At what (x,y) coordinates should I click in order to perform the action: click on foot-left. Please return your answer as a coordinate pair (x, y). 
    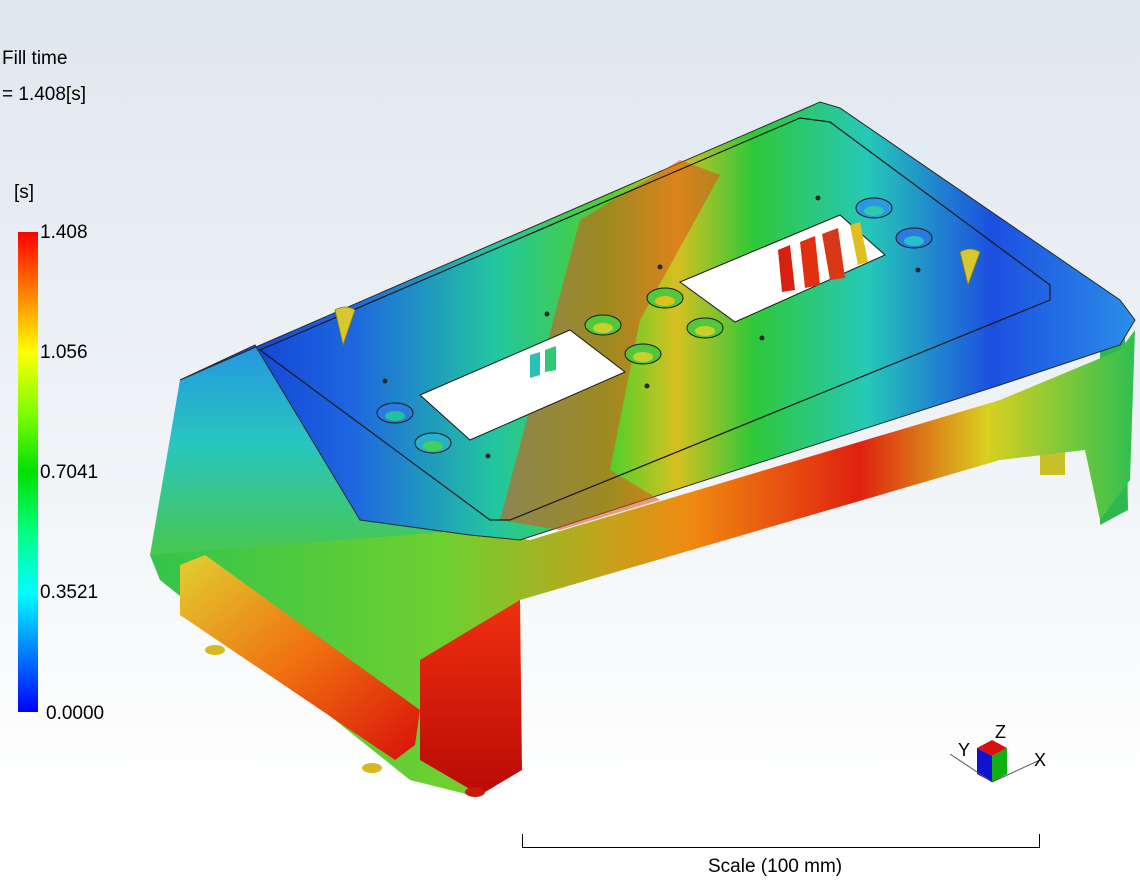
    Looking at the image, I should click on (215, 650).